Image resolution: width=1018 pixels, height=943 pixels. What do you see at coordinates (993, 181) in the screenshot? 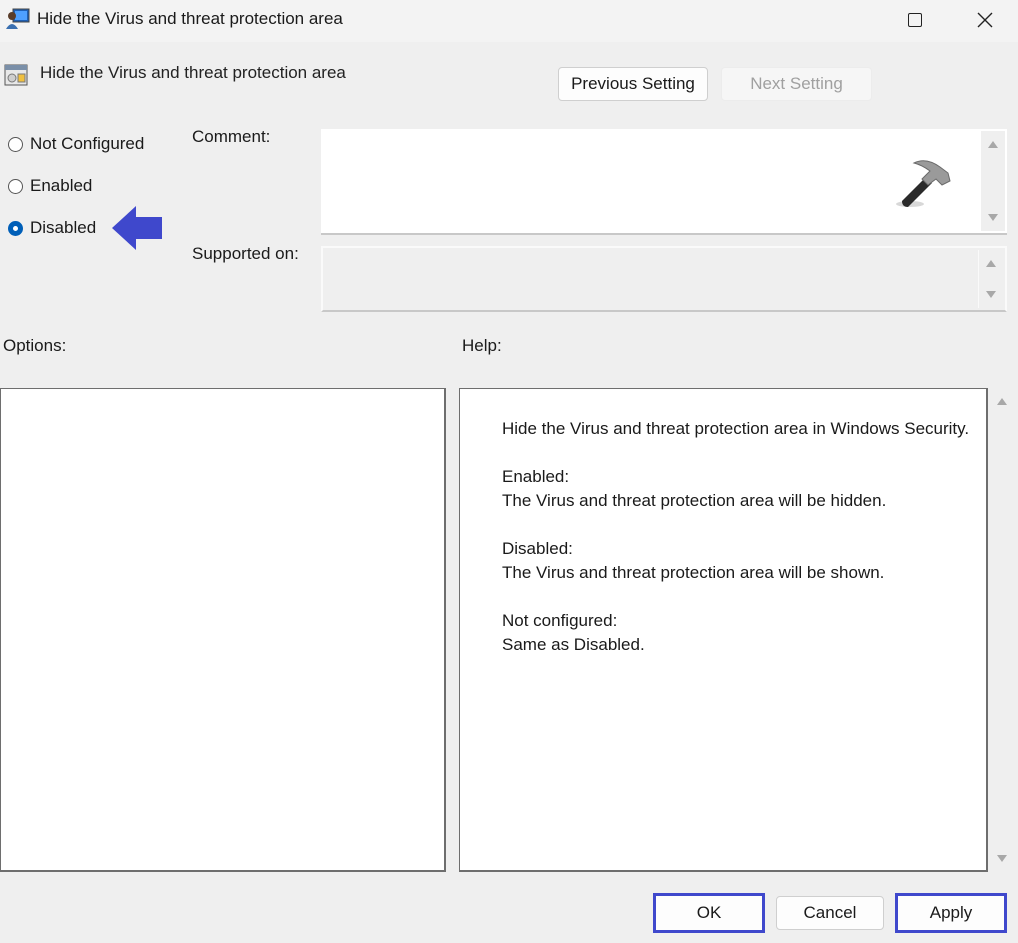
I see `comment-scrollbar` at bounding box center [993, 181].